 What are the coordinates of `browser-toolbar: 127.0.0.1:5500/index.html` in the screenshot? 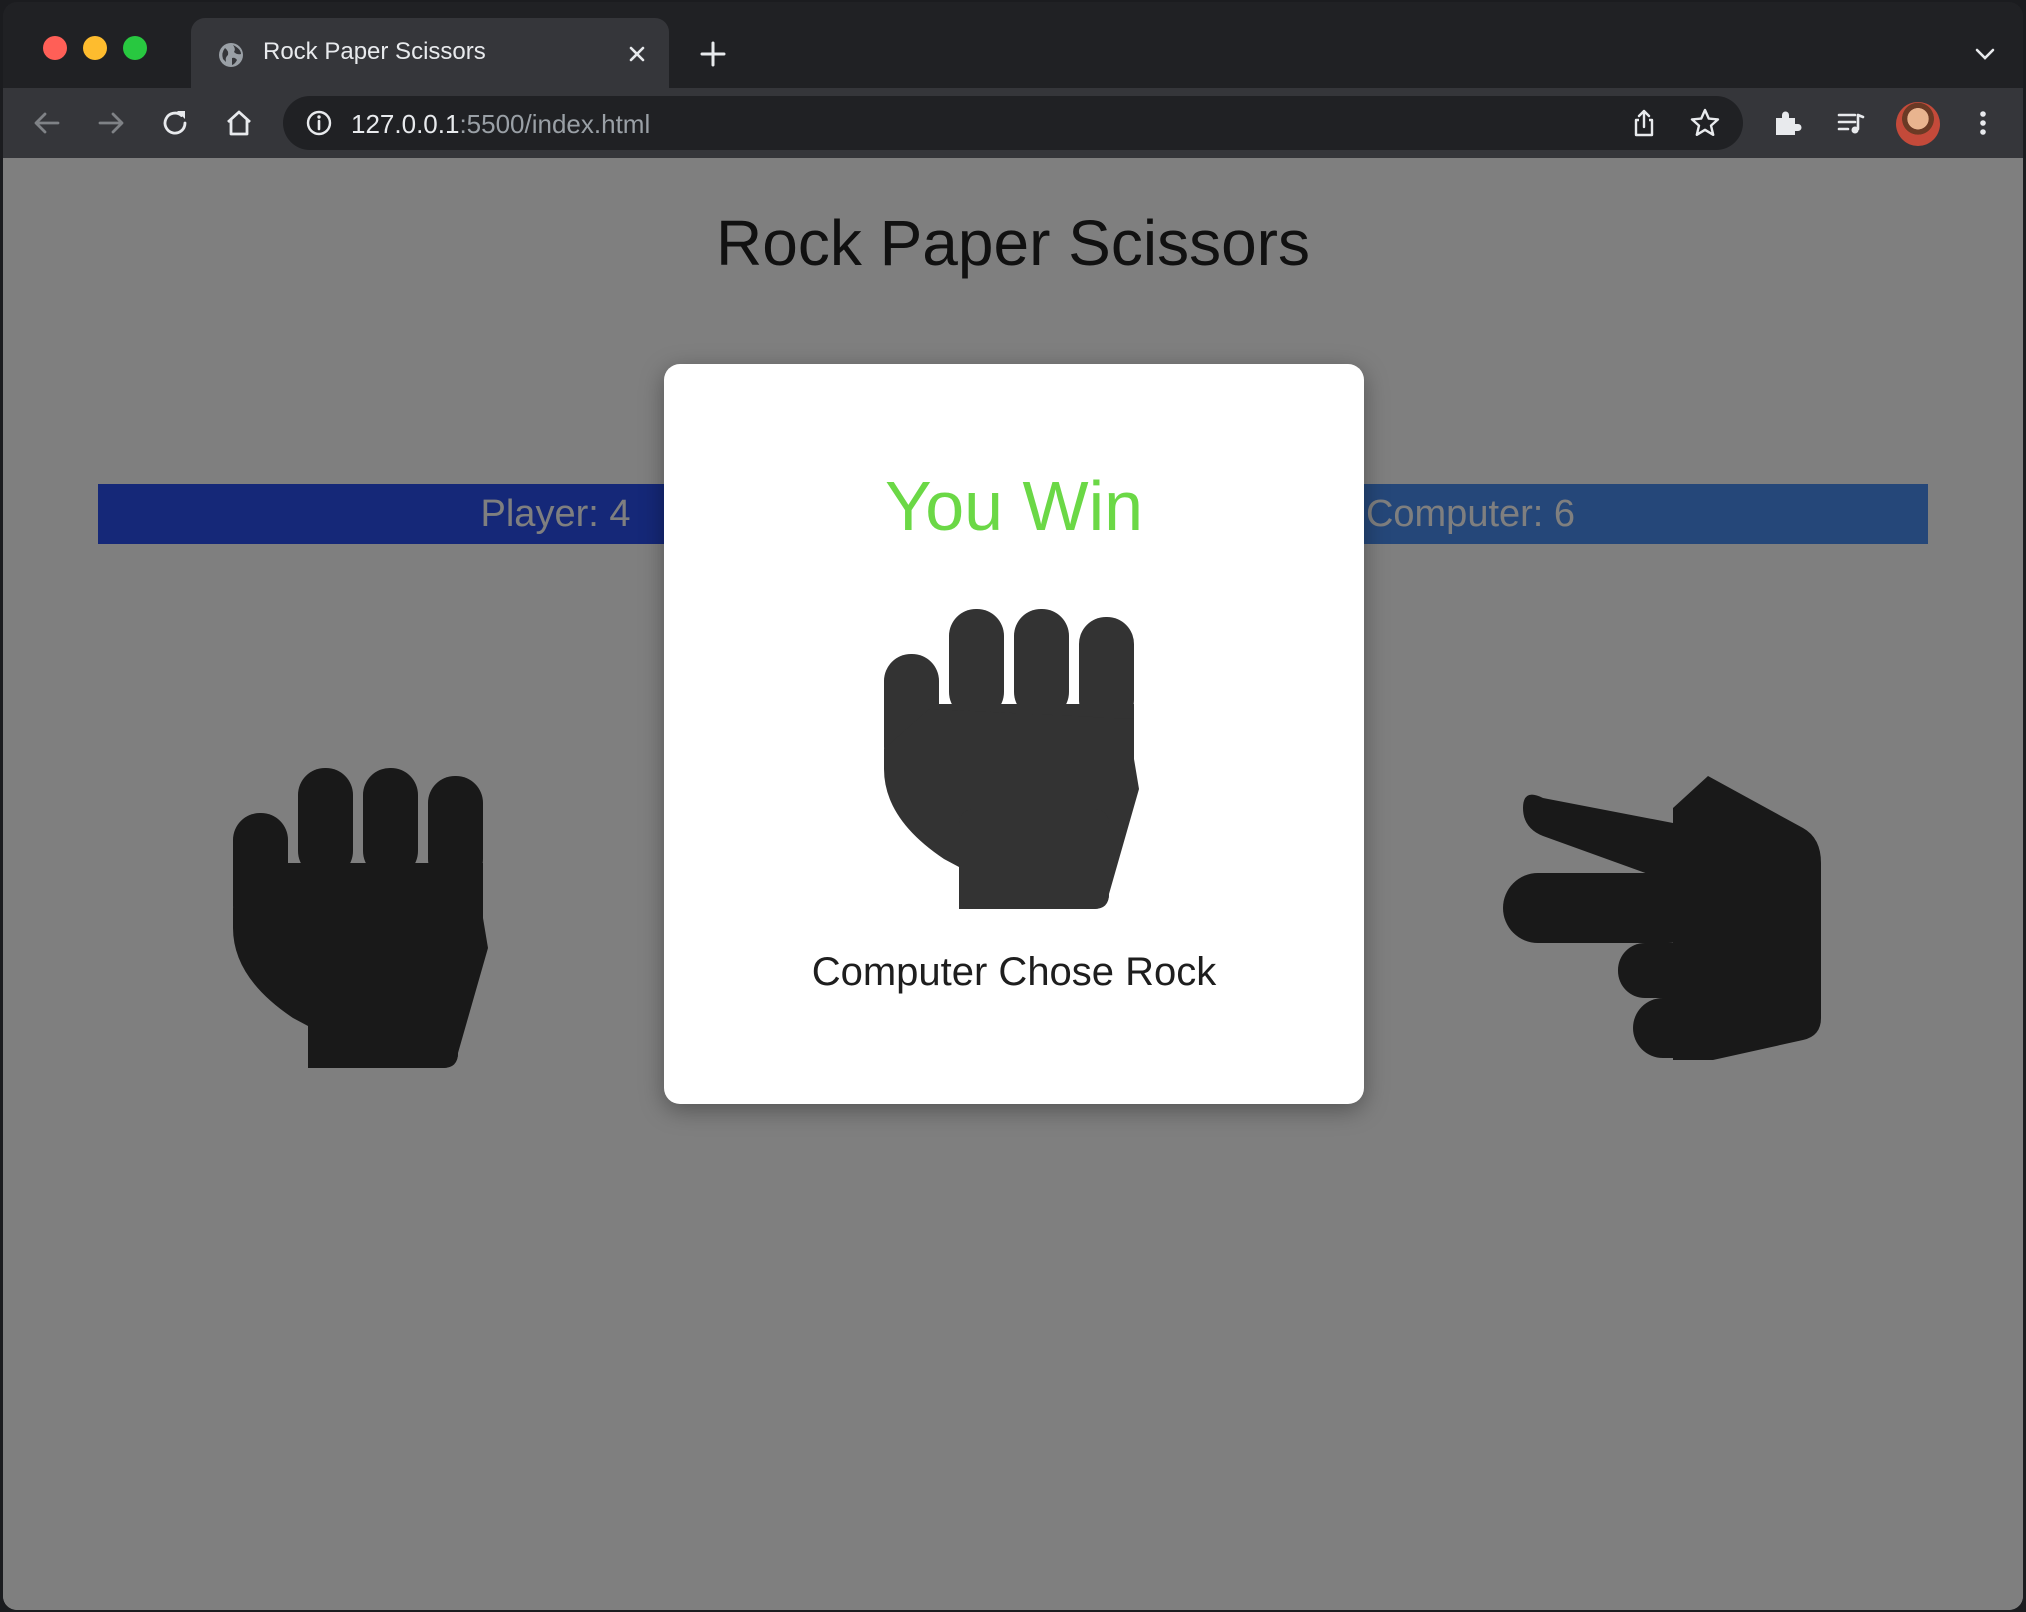 It's located at (1013, 123).